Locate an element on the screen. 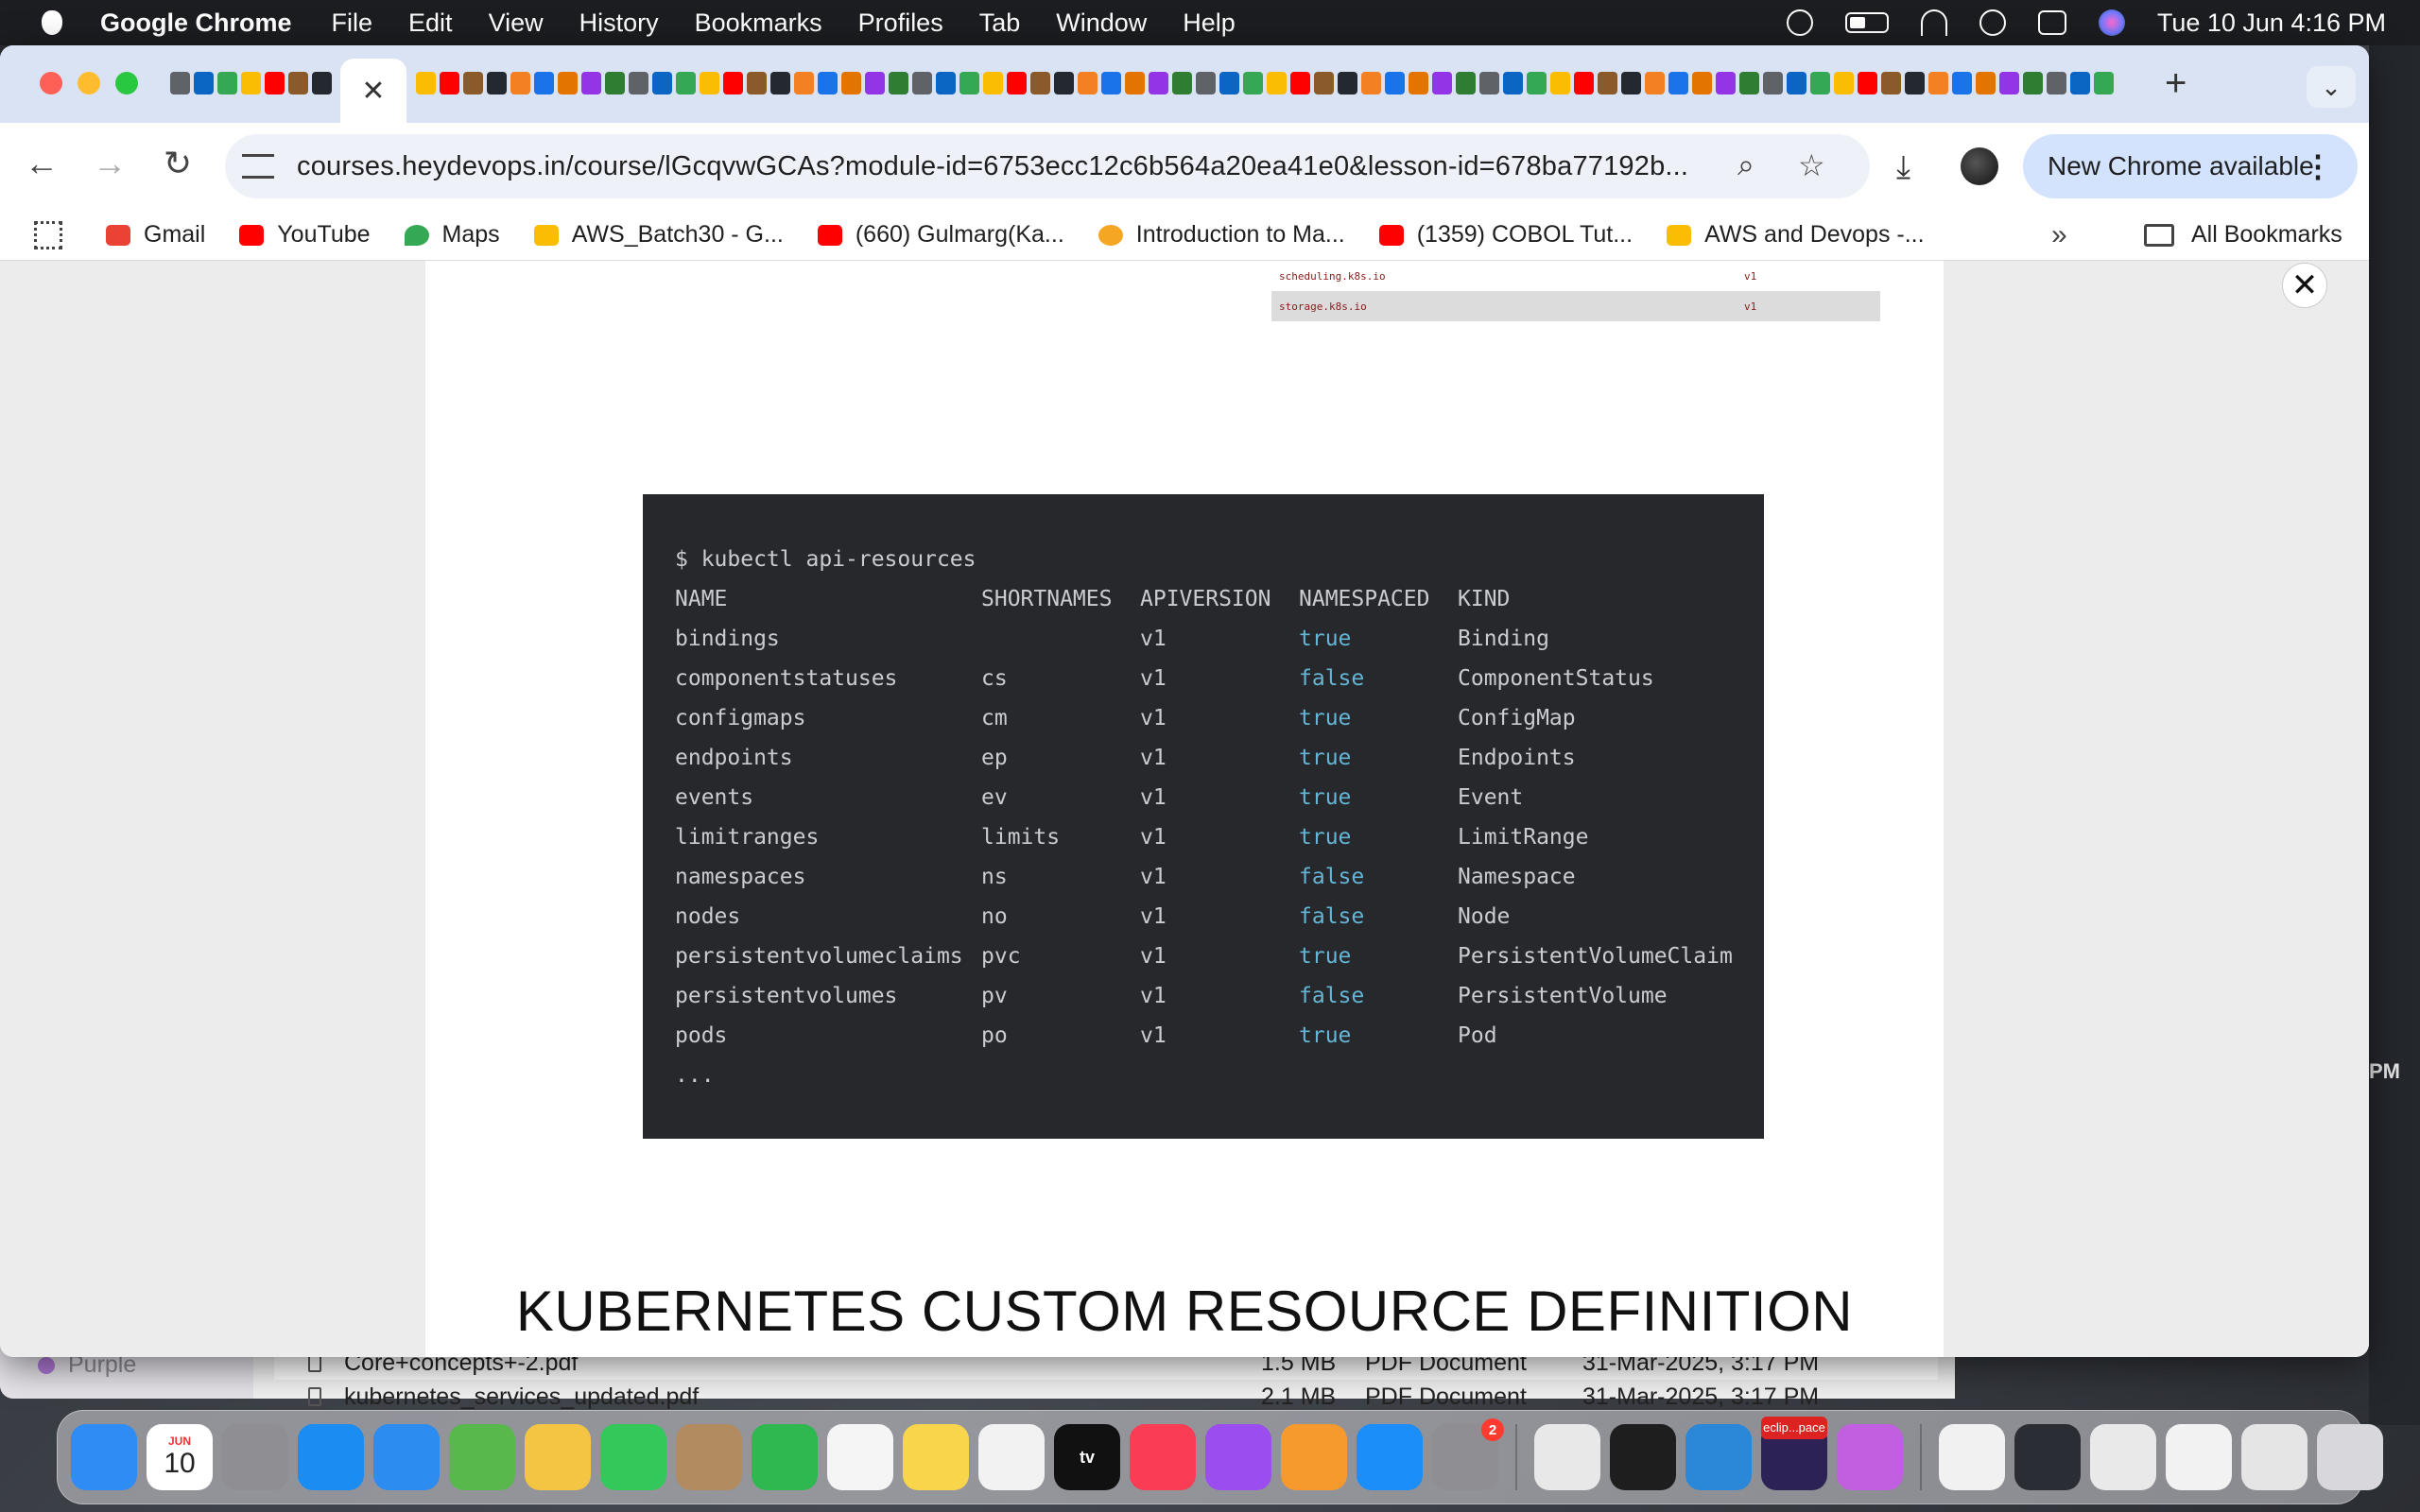  bookmark-maps: Maps is located at coordinates (452, 235).